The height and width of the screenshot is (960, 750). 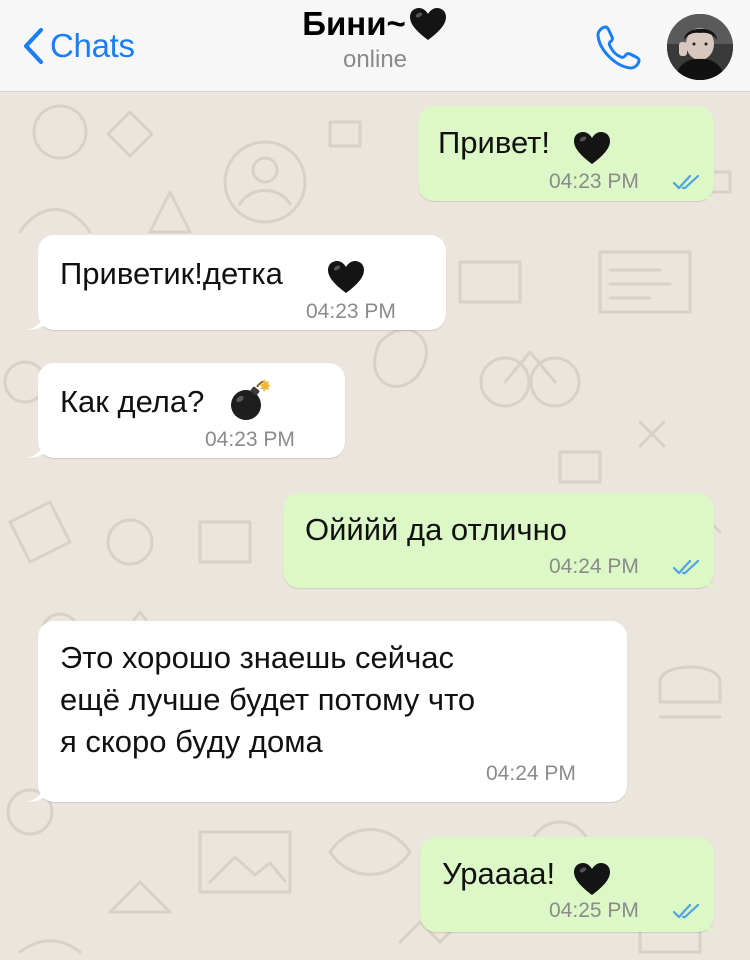 I want to click on message-text: Как дела?, so click(x=132, y=401).